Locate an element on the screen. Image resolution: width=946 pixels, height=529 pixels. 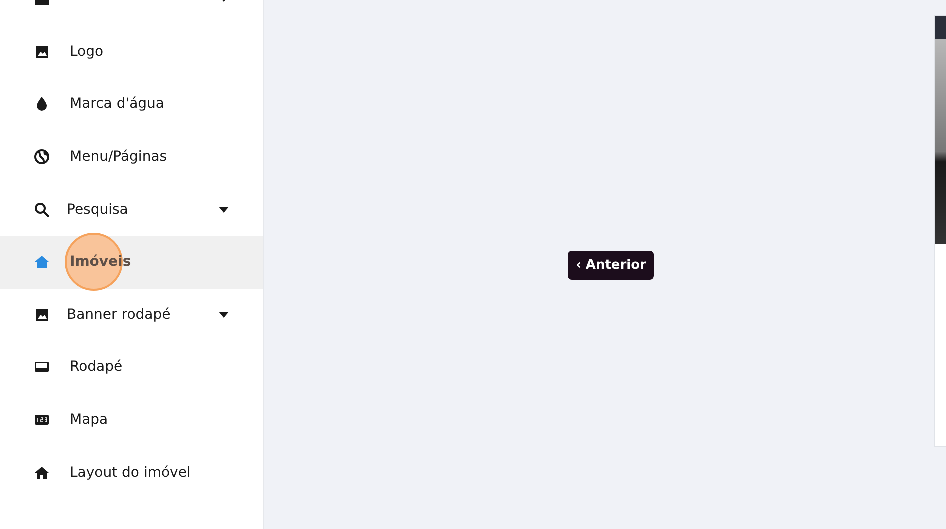
sidebar-item: Logo is located at coordinates (131, 52).